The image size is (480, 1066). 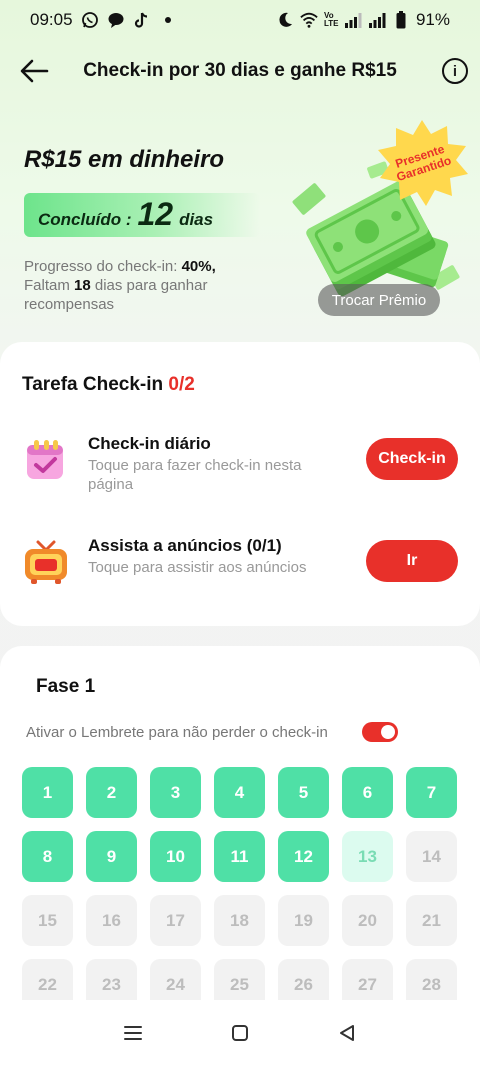 I want to click on system-nav-bar, so click(x=240, y=1033).